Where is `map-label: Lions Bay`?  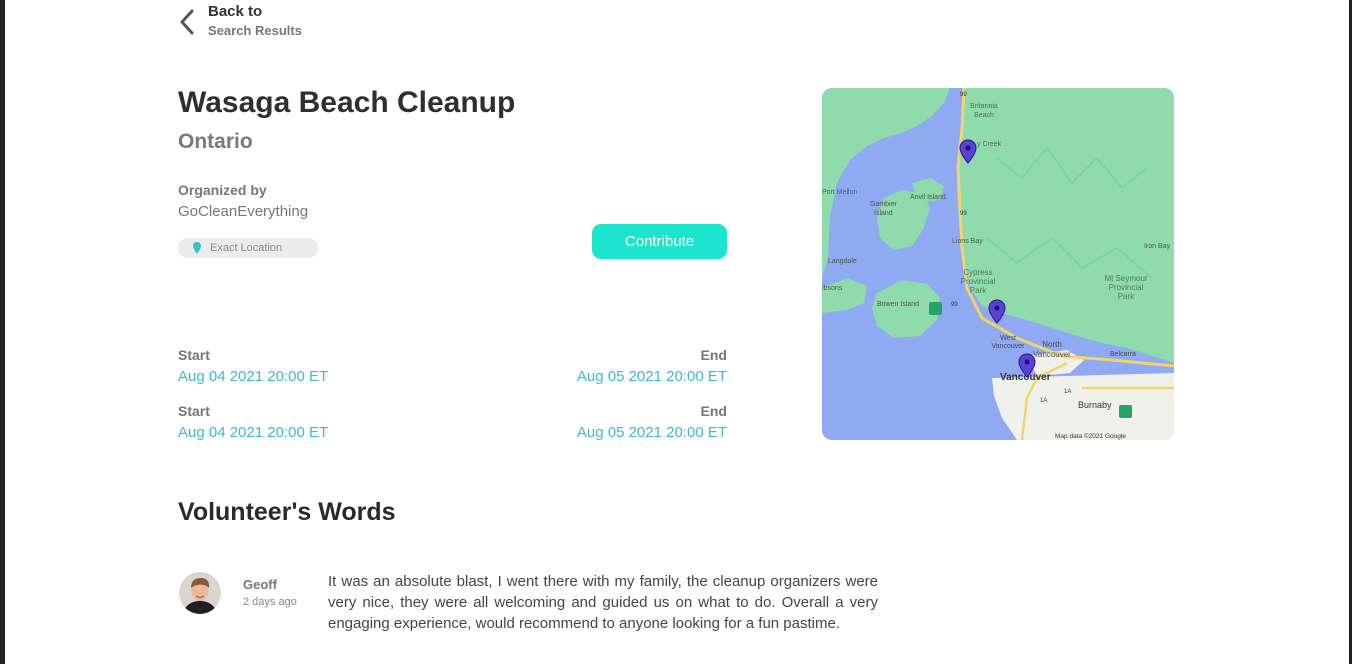 map-label: Lions Bay is located at coordinates (967, 241).